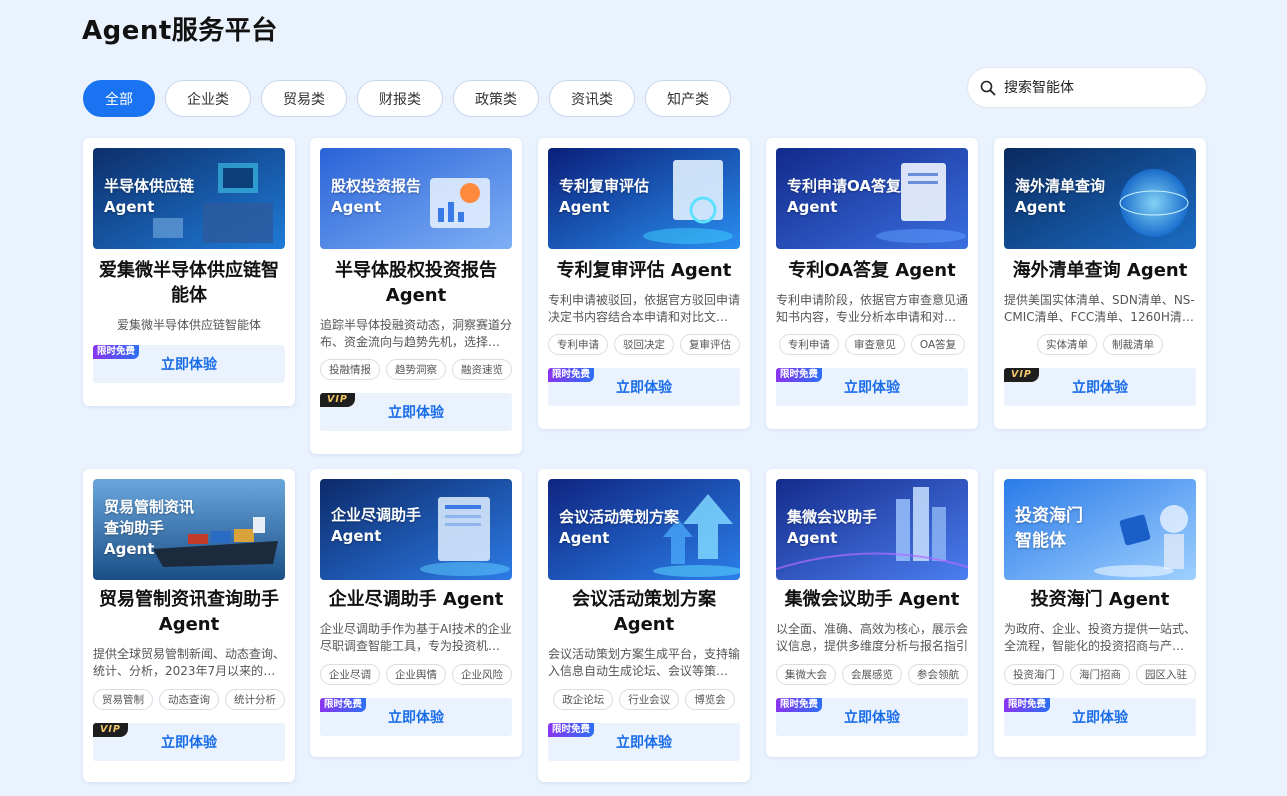 The image size is (1287, 796). I want to click on tag: 审查意见, so click(874, 344).